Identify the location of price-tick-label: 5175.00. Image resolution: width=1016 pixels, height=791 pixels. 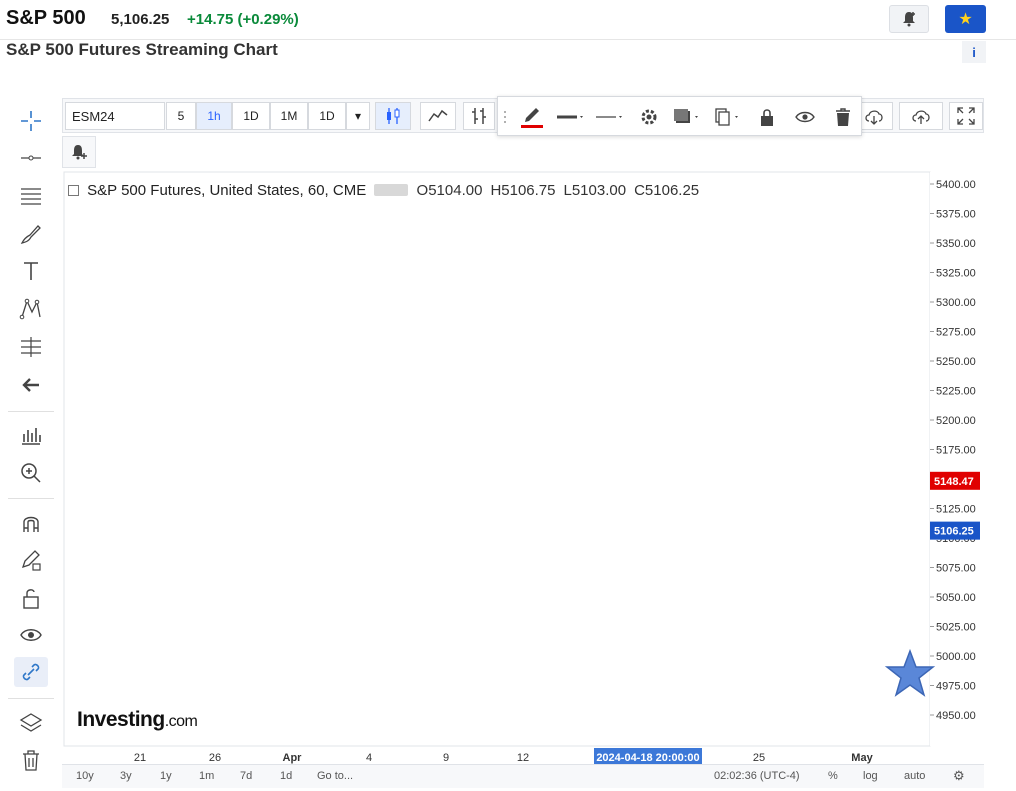
(956, 451).